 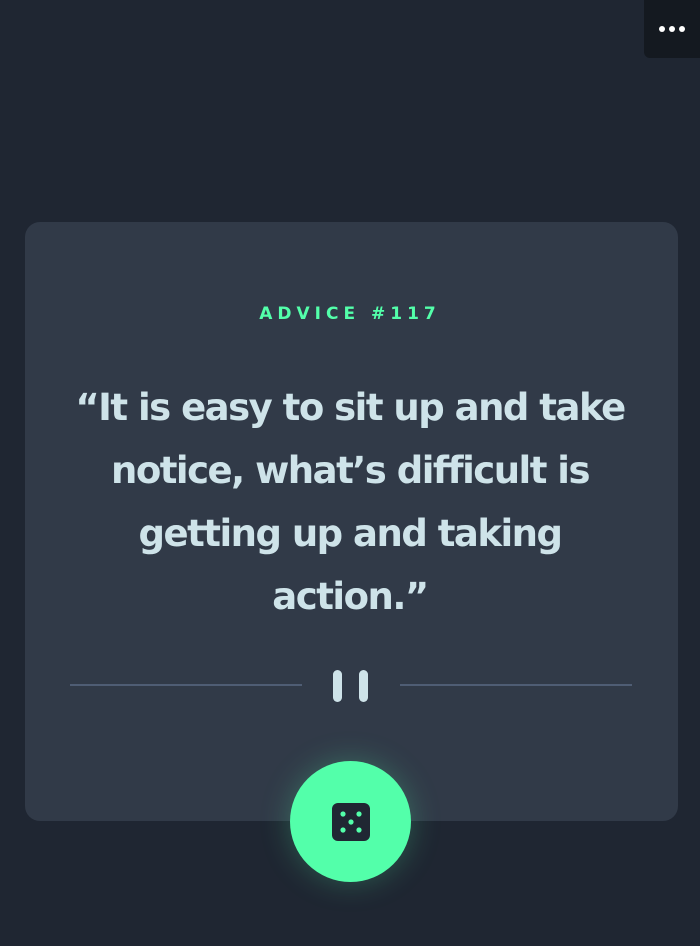 I want to click on generate-advice-button, so click(x=350, y=821).